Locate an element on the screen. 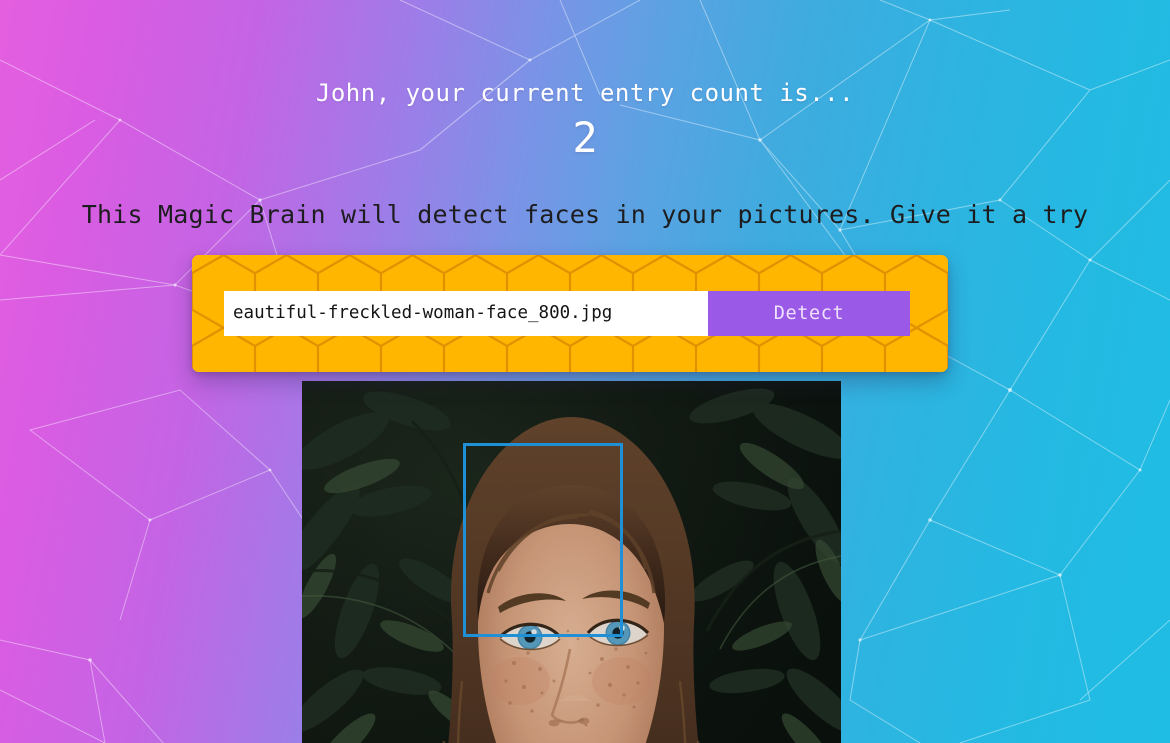 The width and height of the screenshot is (1170, 743). entry-count-value: 2 is located at coordinates (585, 137).